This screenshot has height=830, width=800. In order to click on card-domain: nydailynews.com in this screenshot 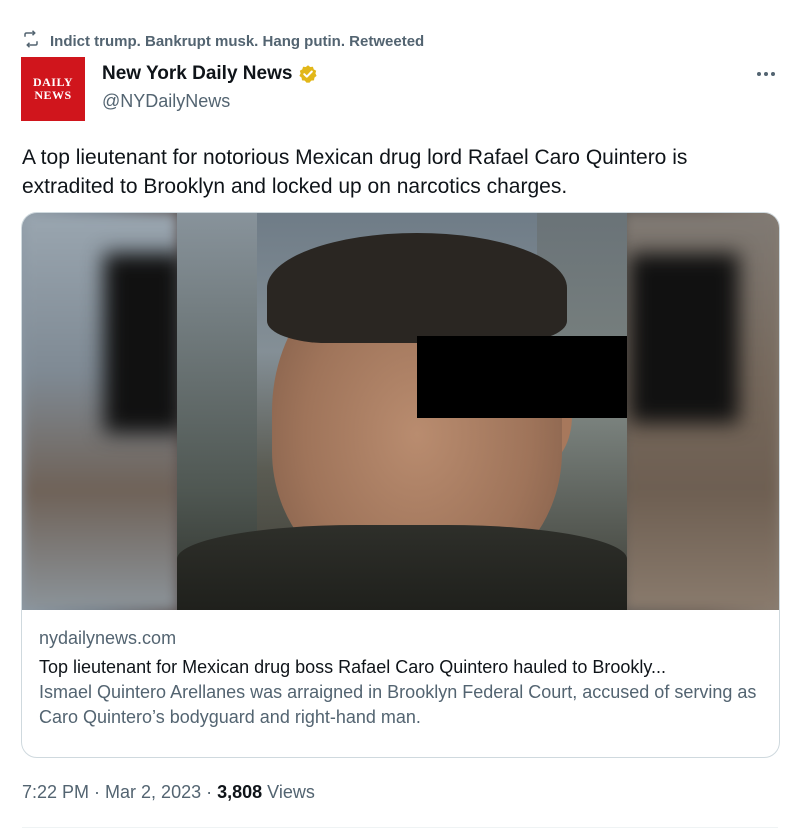, I will do `click(108, 638)`.